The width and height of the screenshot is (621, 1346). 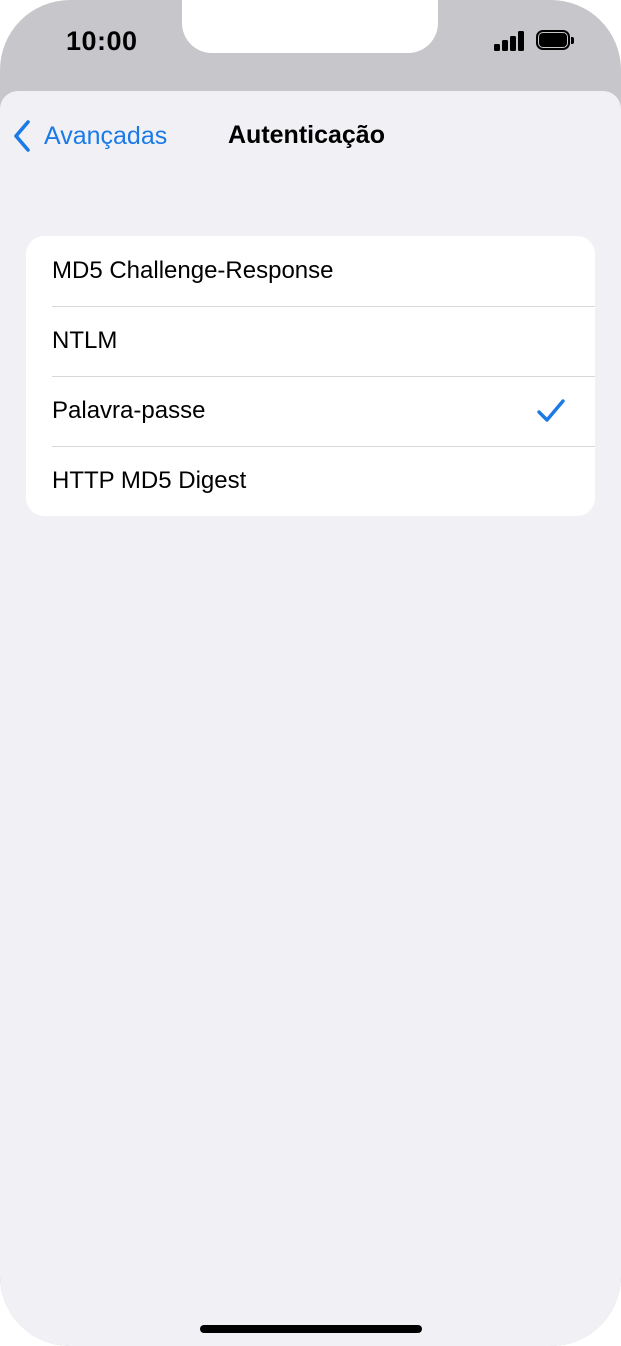 I want to click on back-button: Avançadas, so click(x=89, y=136).